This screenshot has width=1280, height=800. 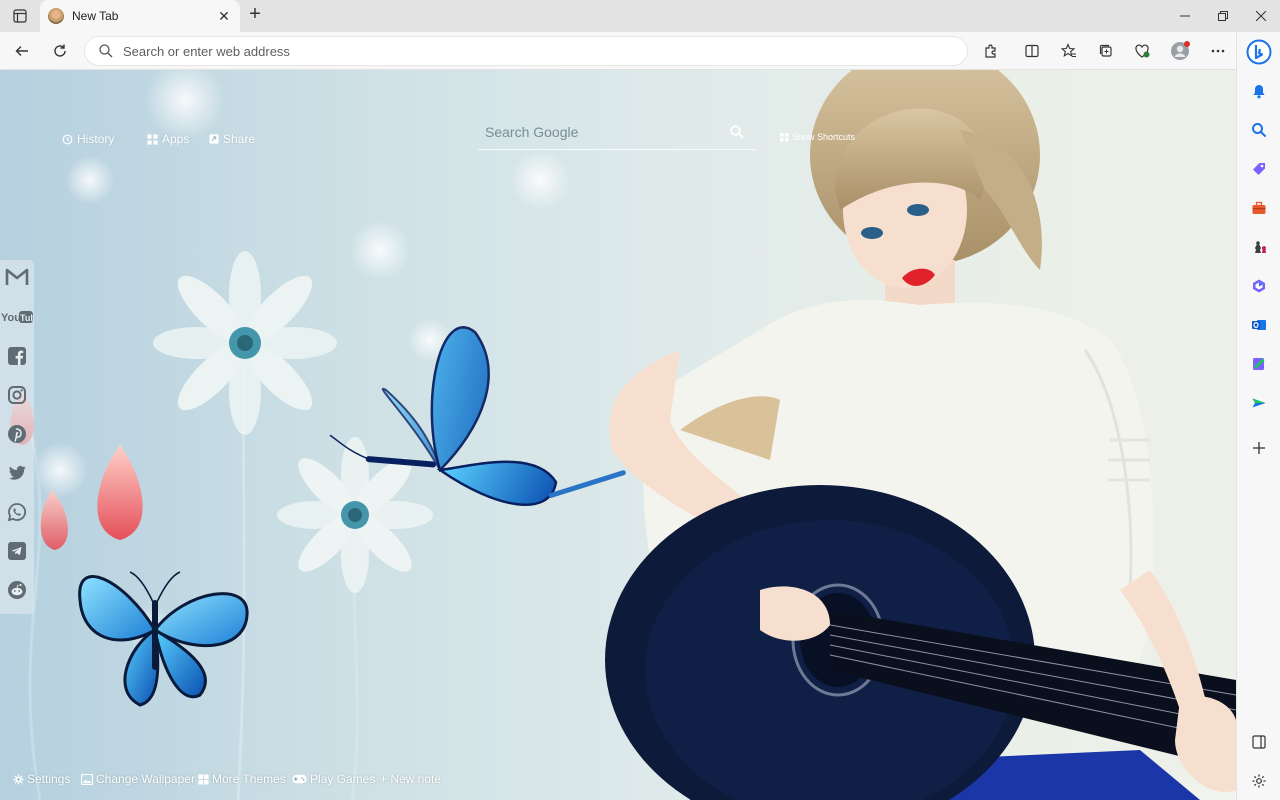 I want to click on notifications-button, so click(x=1259, y=91).